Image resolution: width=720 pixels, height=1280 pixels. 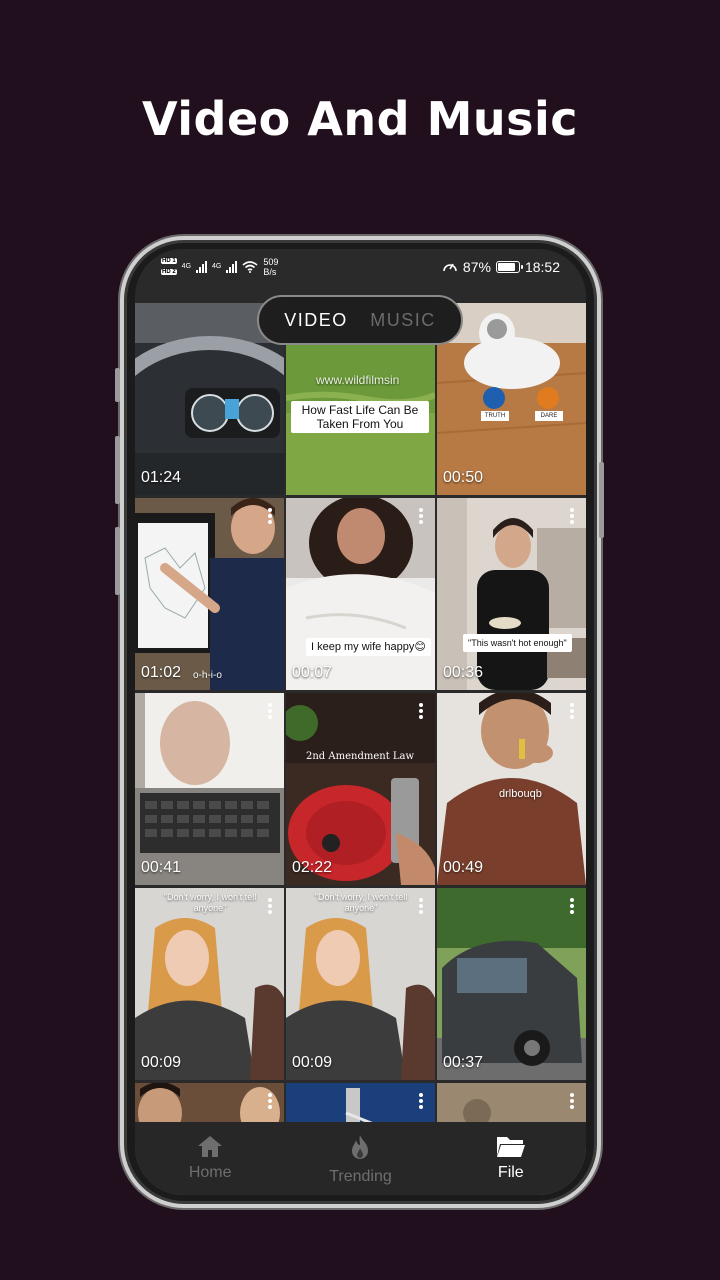 I want to click on flame-icon, so click(x=360, y=1147).